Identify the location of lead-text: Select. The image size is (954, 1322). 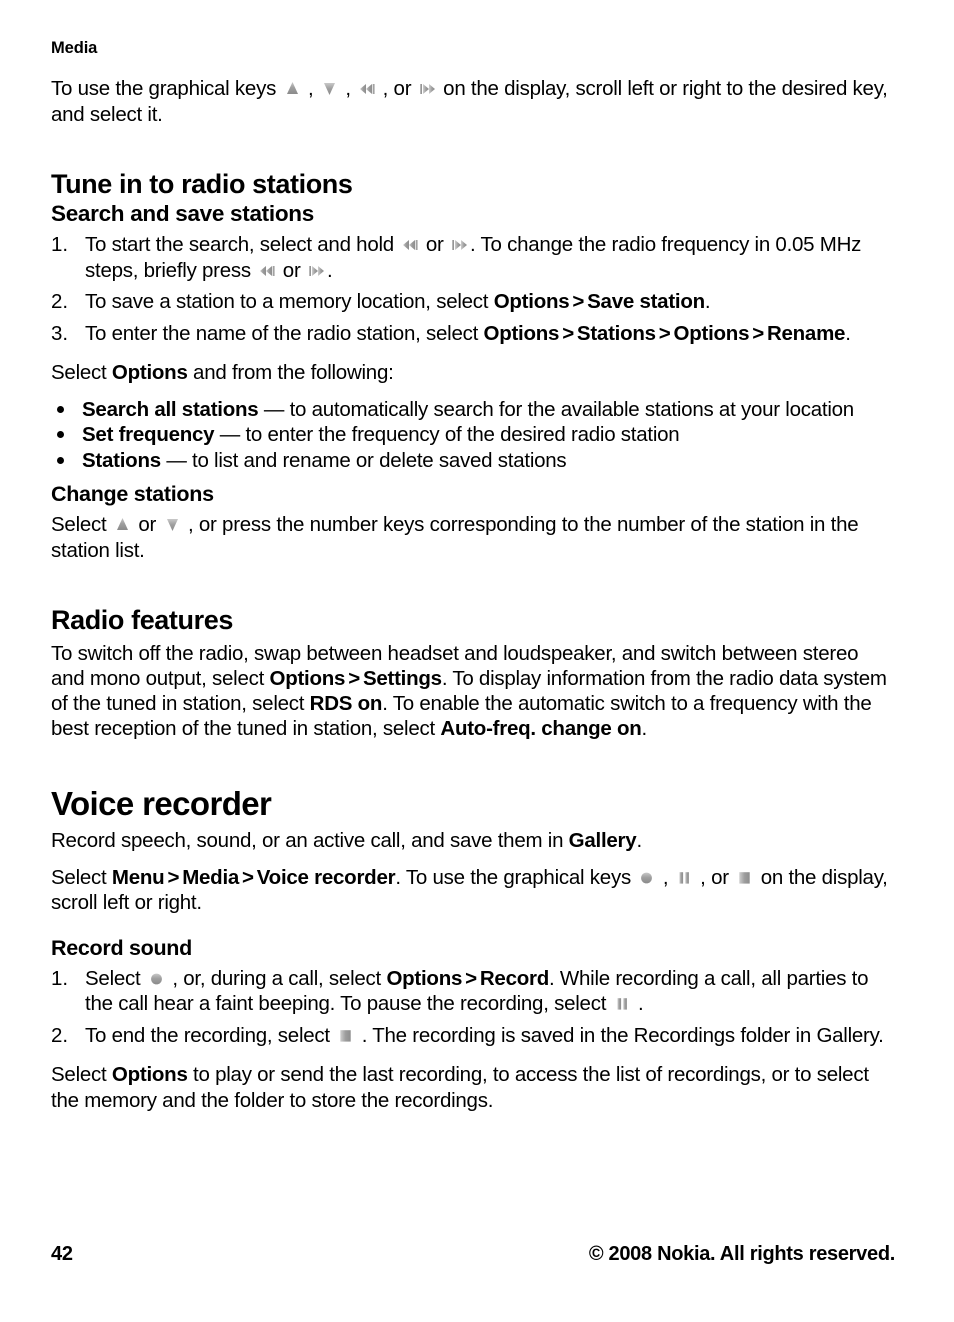
(81, 372).